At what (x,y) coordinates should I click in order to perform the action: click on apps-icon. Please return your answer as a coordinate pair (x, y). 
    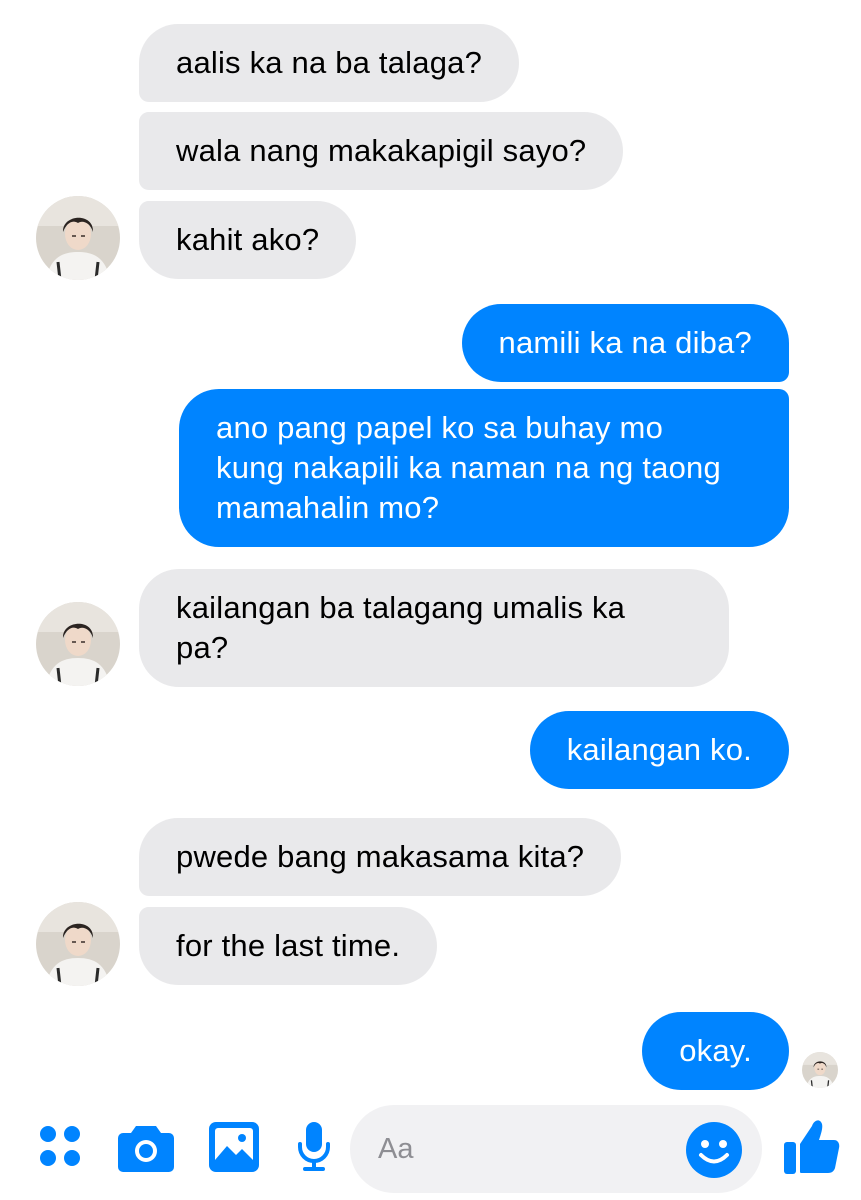
    Looking at the image, I should click on (60, 1146).